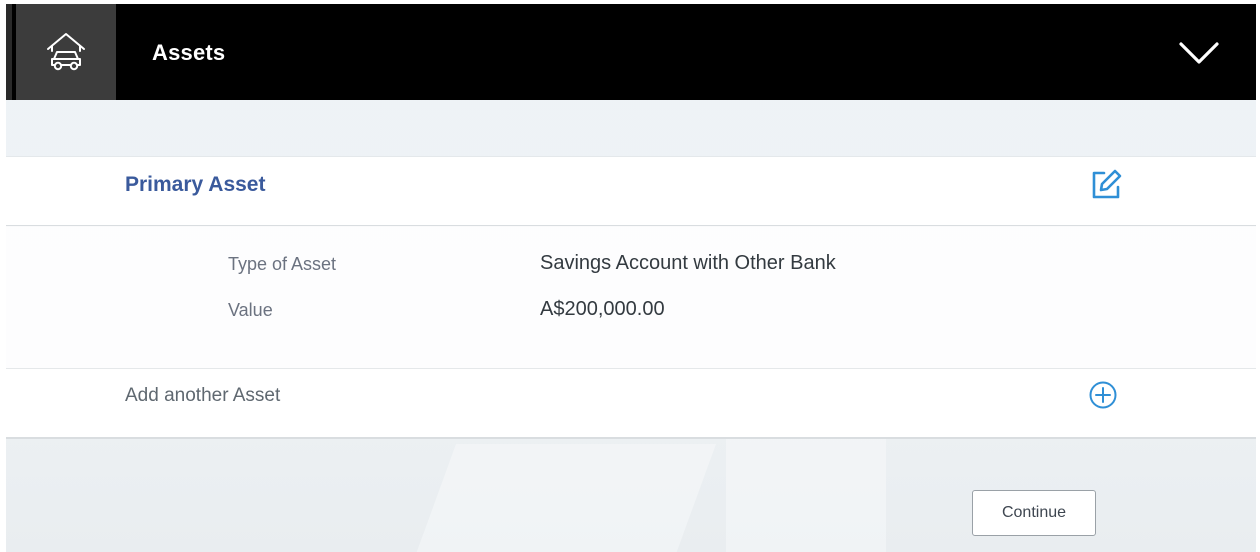 This screenshot has height=552, width=1260. What do you see at coordinates (631, 191) in the screenshot?
I see `primary-asset-row: Primary Asset` at bounding box center [631, 191].